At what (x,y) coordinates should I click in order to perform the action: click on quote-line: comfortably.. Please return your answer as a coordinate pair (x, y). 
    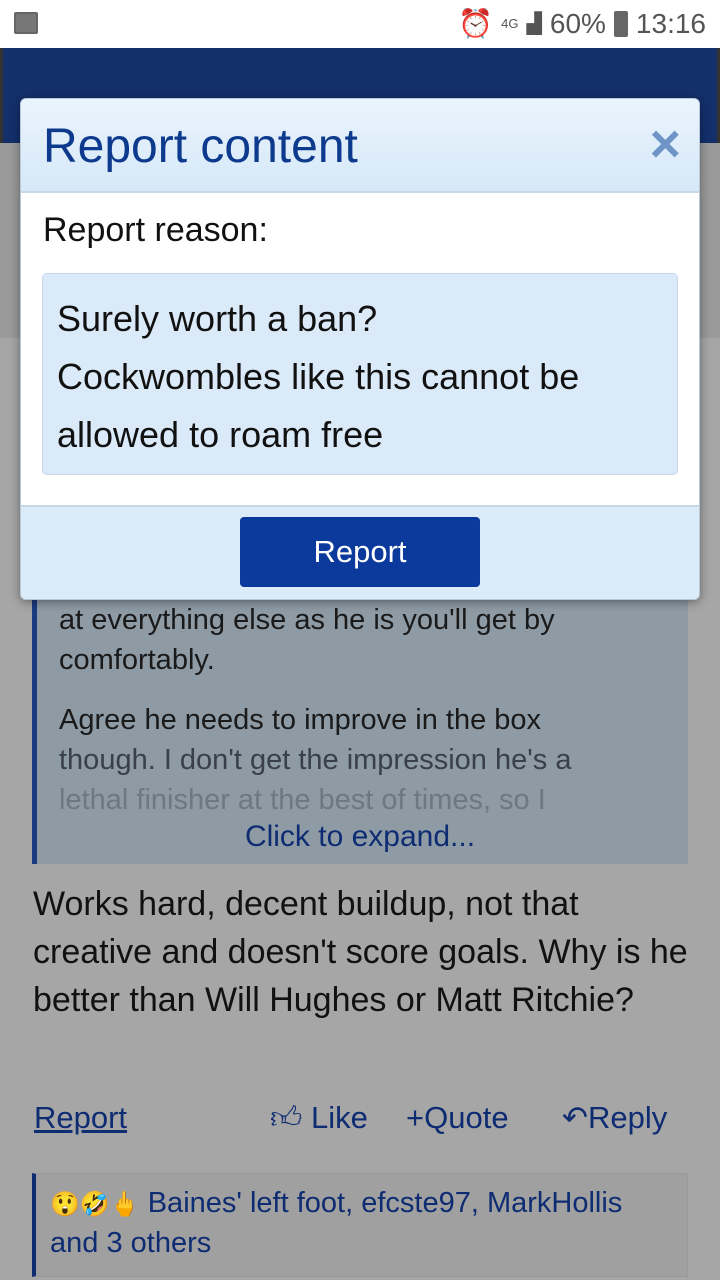
    Looking at the image, I should click on (137, 660).